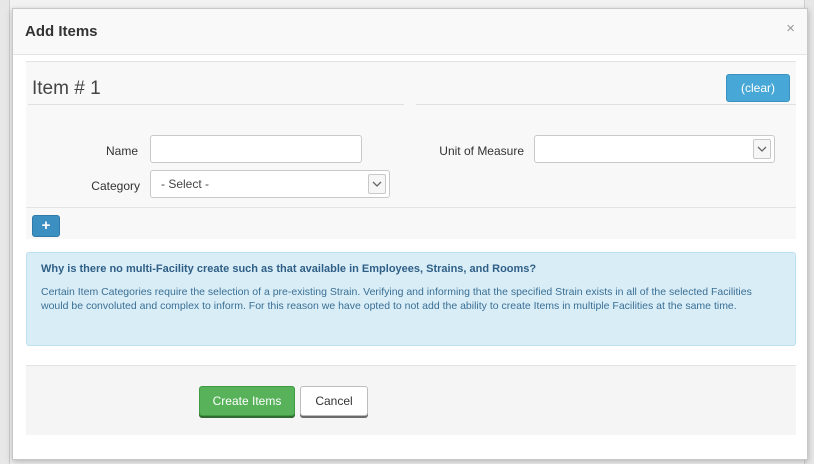 The width and height of the screenshot is (814, 464). Describe the element at coordinates (411, 207) in the screenshot. I see `panel-divider` at that location.